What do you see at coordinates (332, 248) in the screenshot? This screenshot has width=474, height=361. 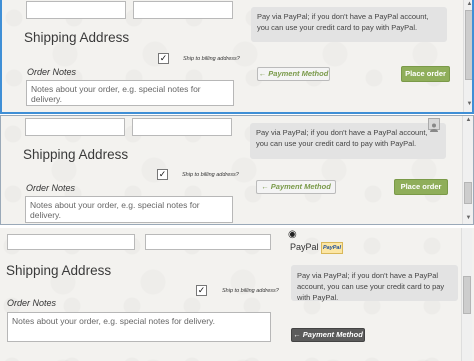 I see `paypal-logo: PayPal` at bounding box center [332, 248].